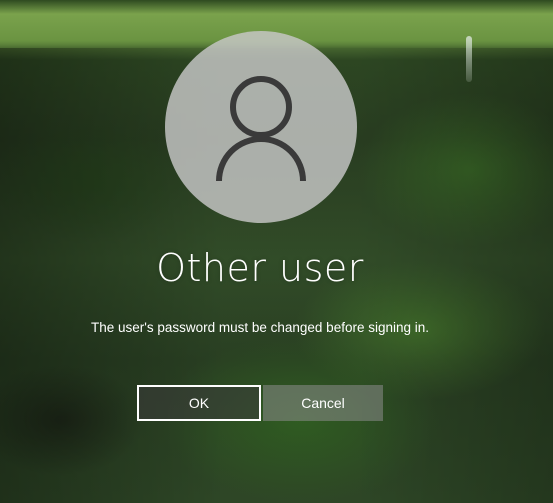  I want to click on user-silhouette-icon, so click(261, 129).